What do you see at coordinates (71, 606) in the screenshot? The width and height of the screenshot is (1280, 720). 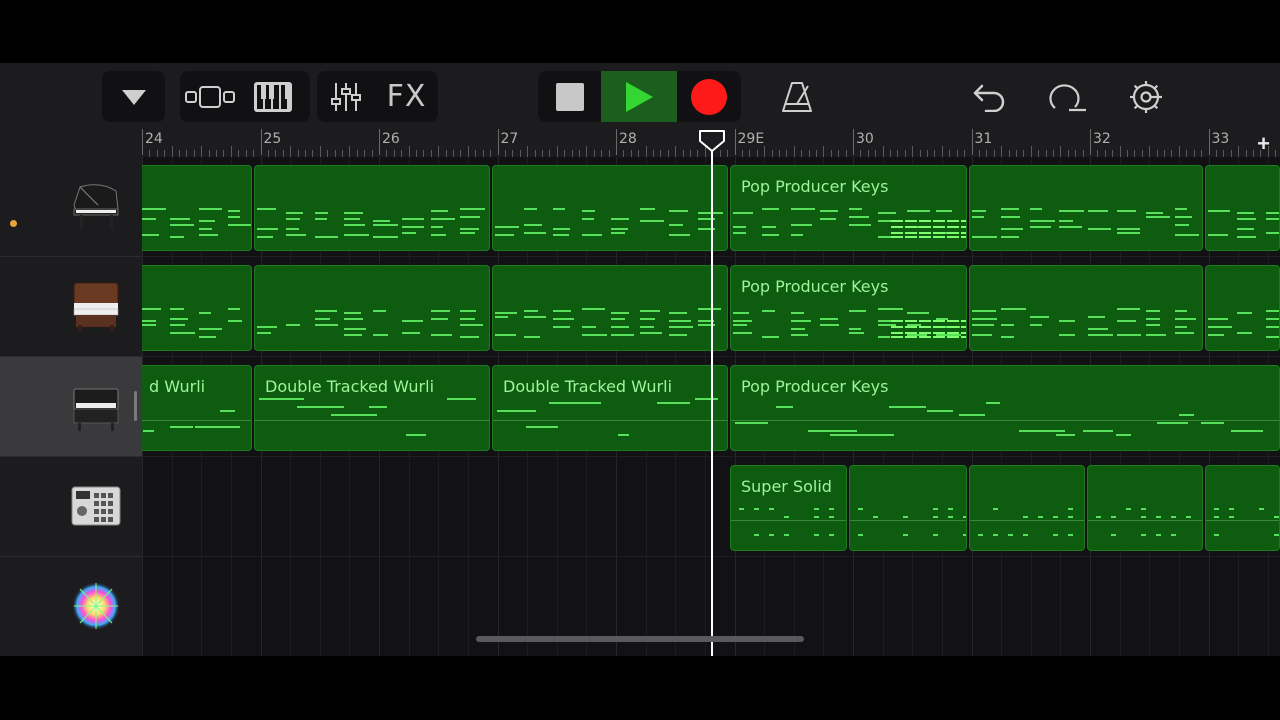 I see `track-header-synth` at bounding box center [71, 606].